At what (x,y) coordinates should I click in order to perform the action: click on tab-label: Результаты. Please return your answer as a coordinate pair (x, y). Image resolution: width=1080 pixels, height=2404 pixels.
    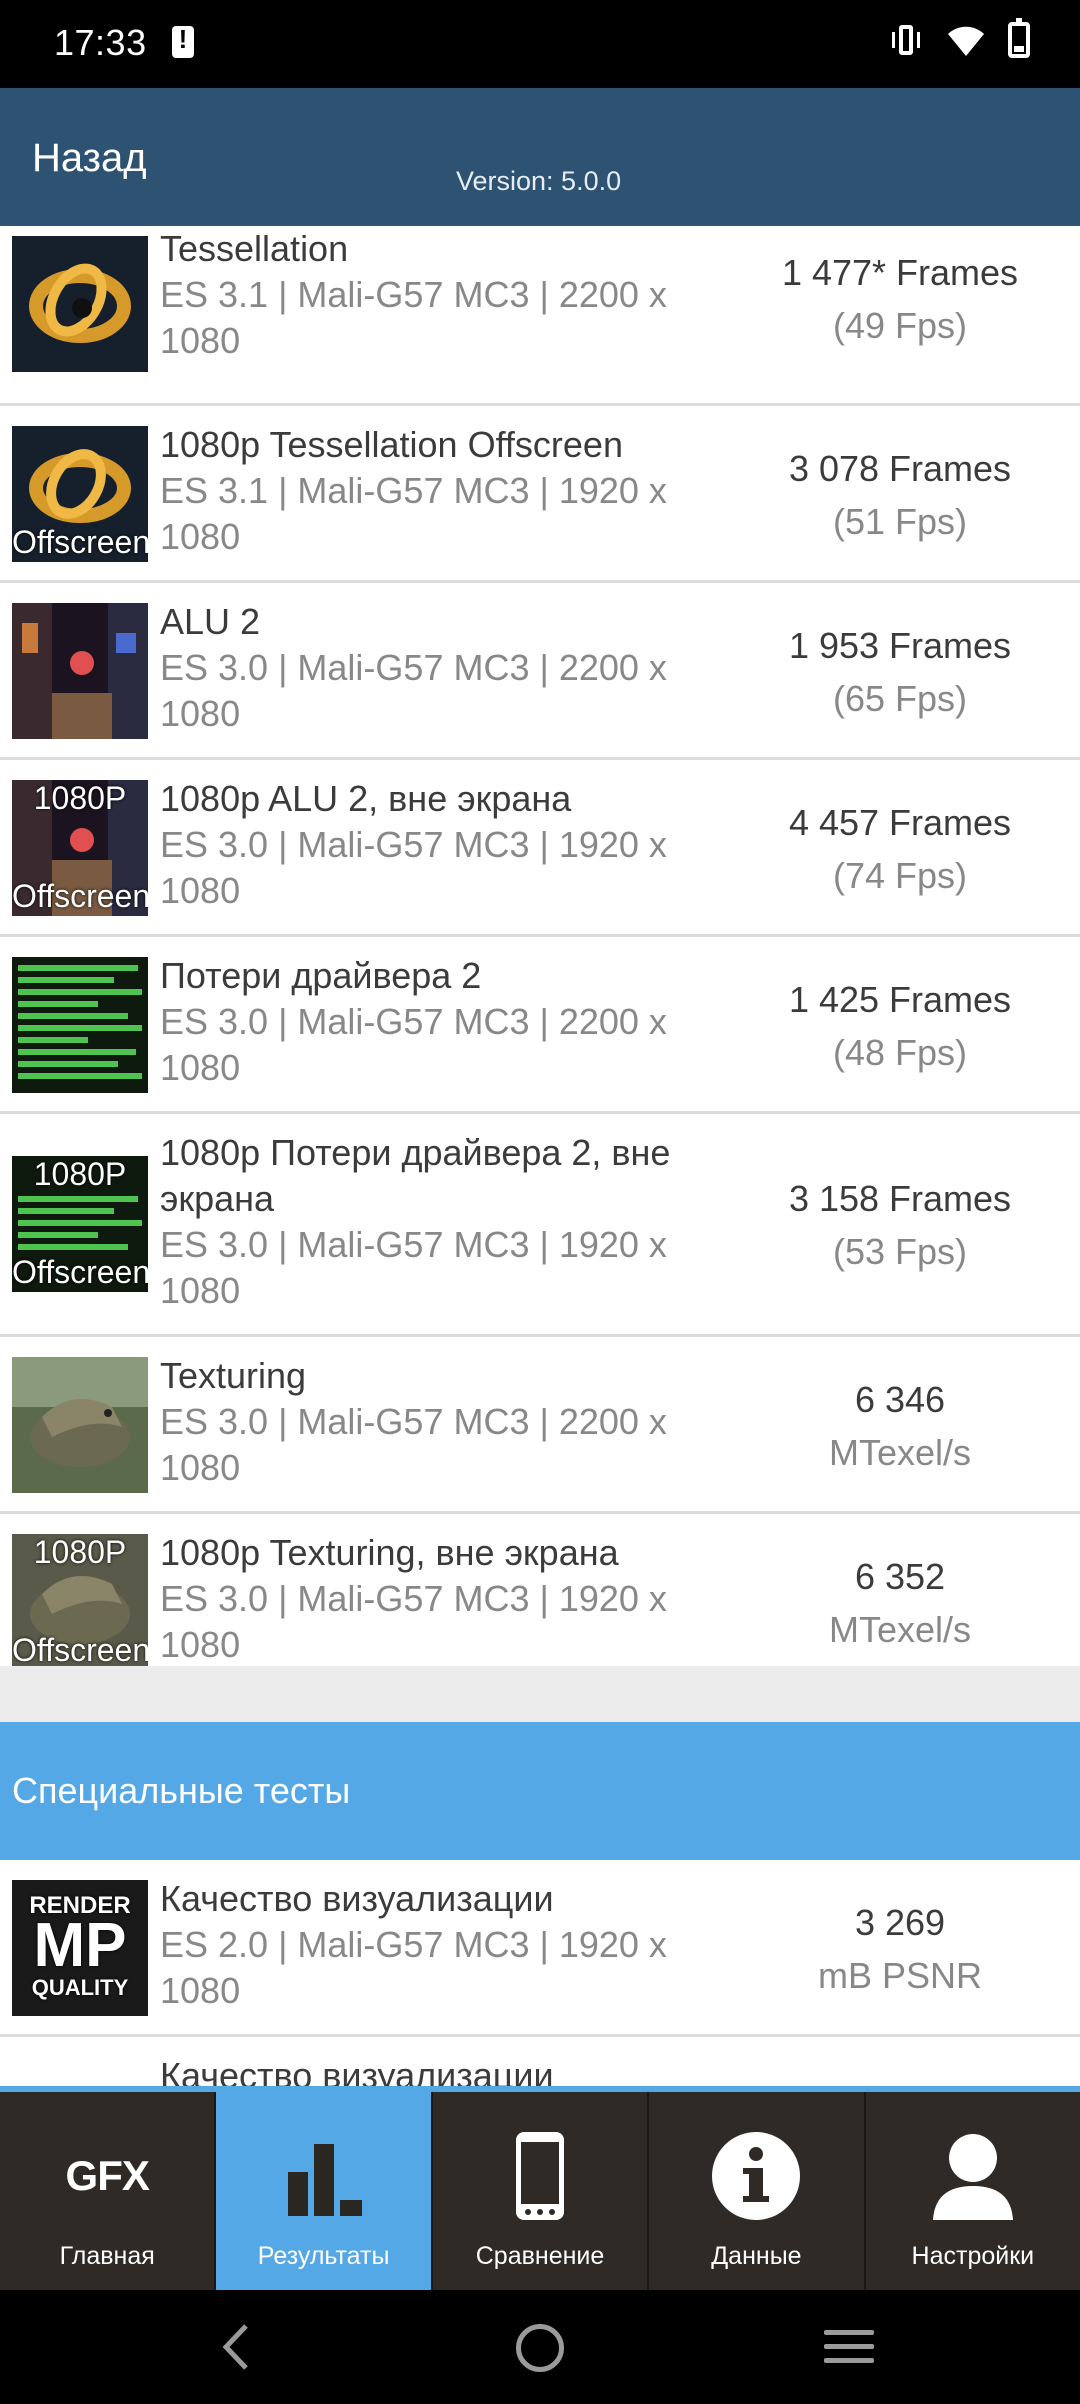
    Looking at the image, I should click on (323, 2256).